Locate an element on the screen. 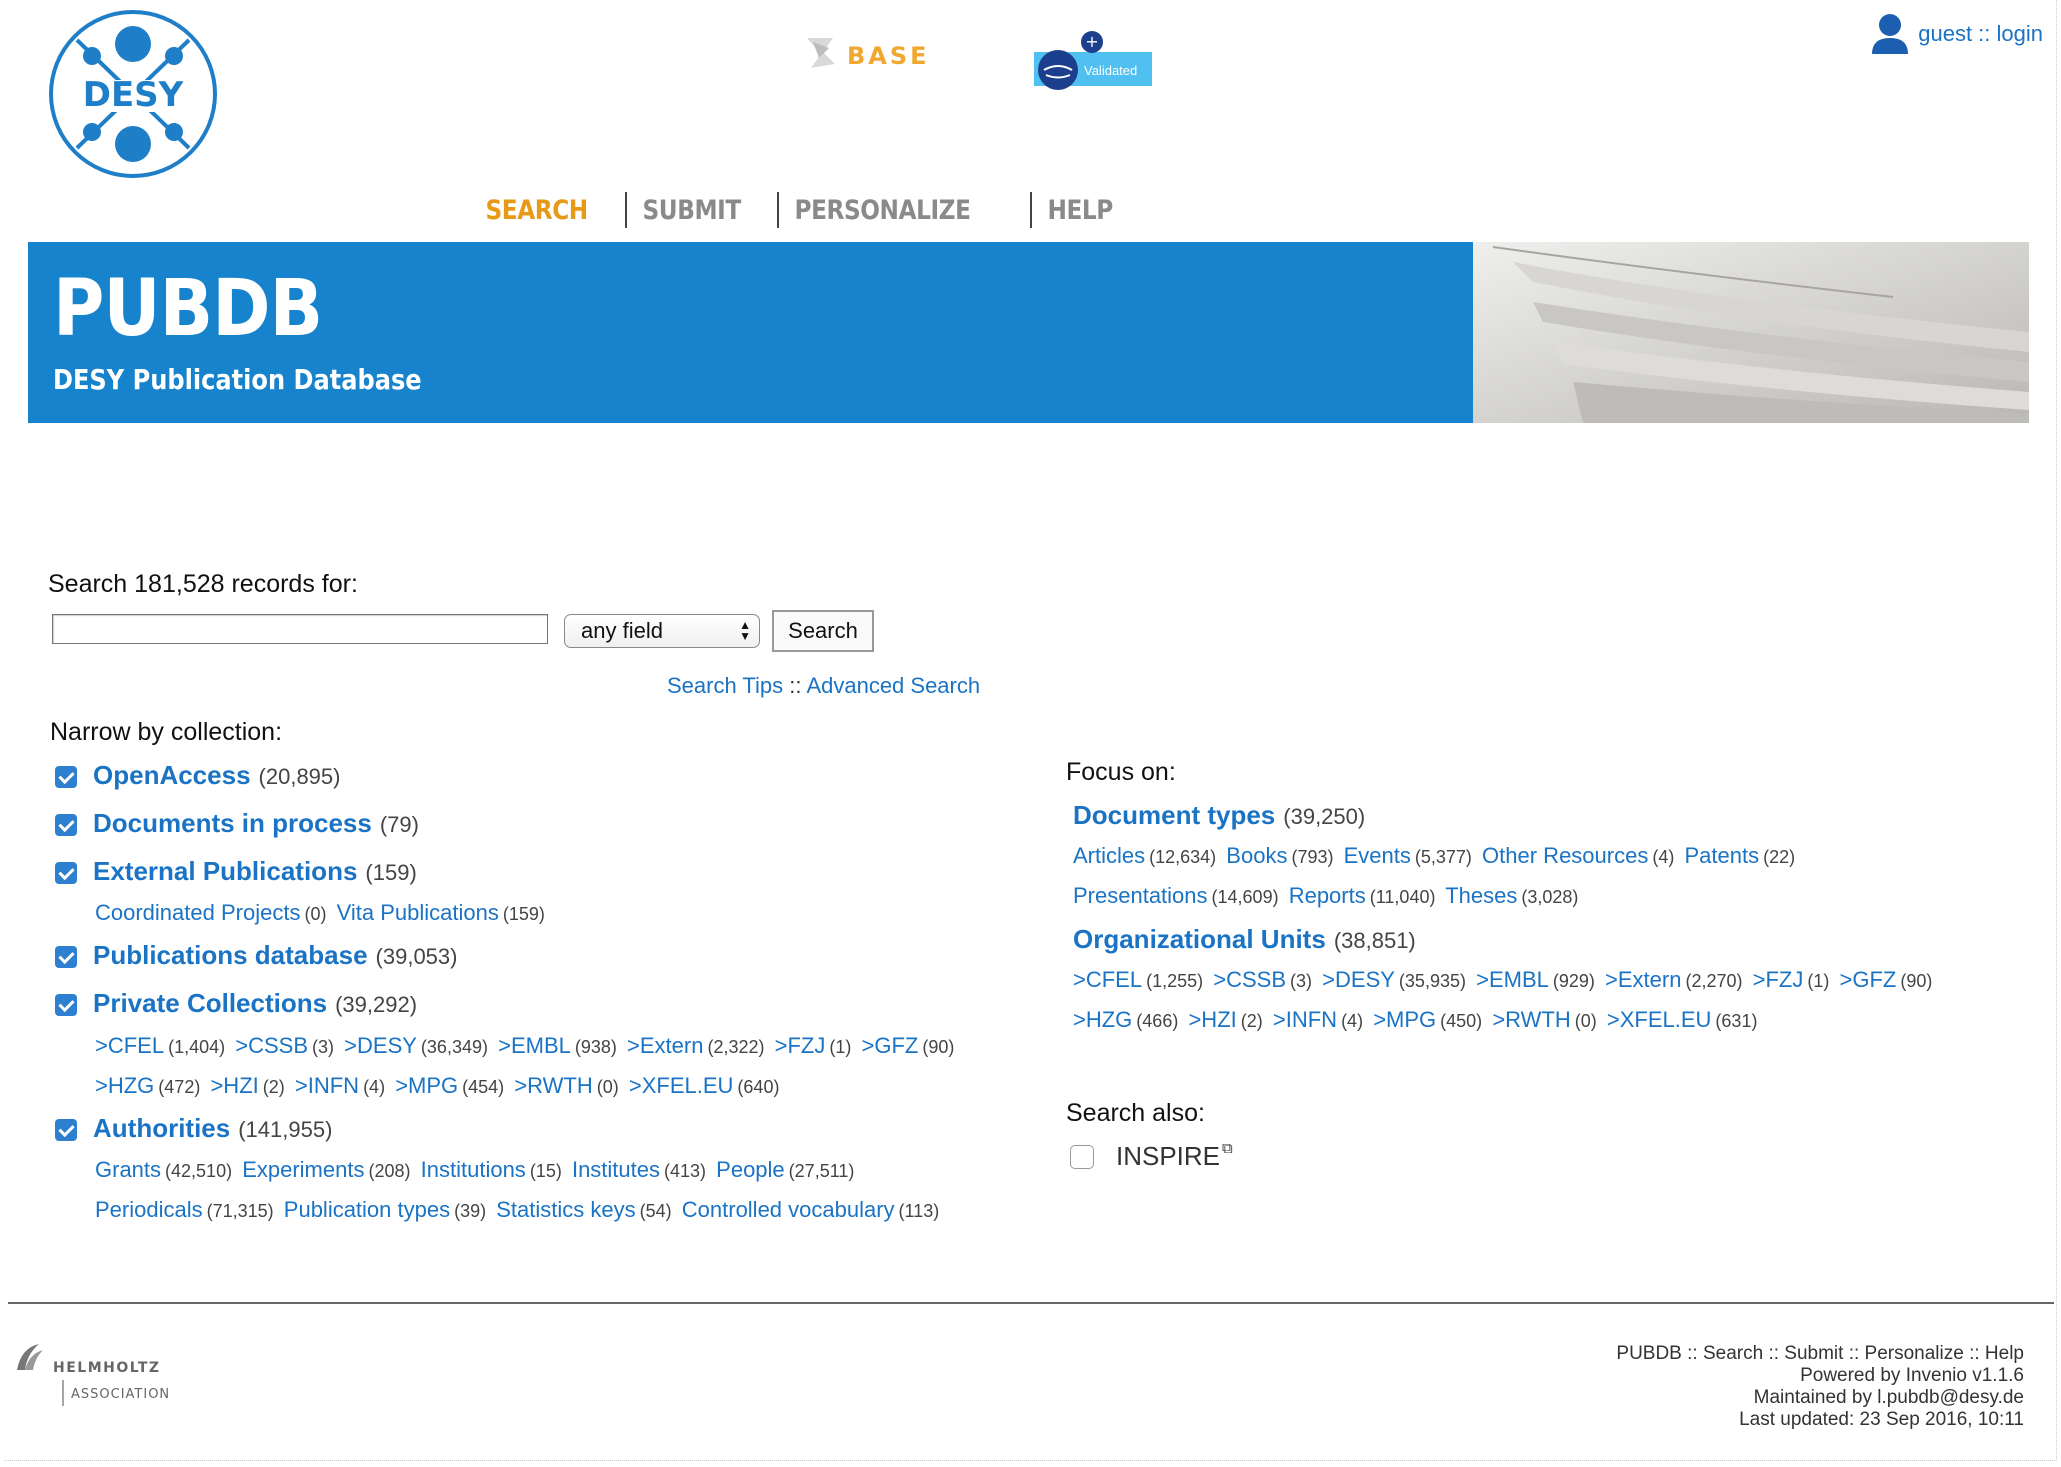  search-tips-link: Search Tips is located at coordinates (725, 685).